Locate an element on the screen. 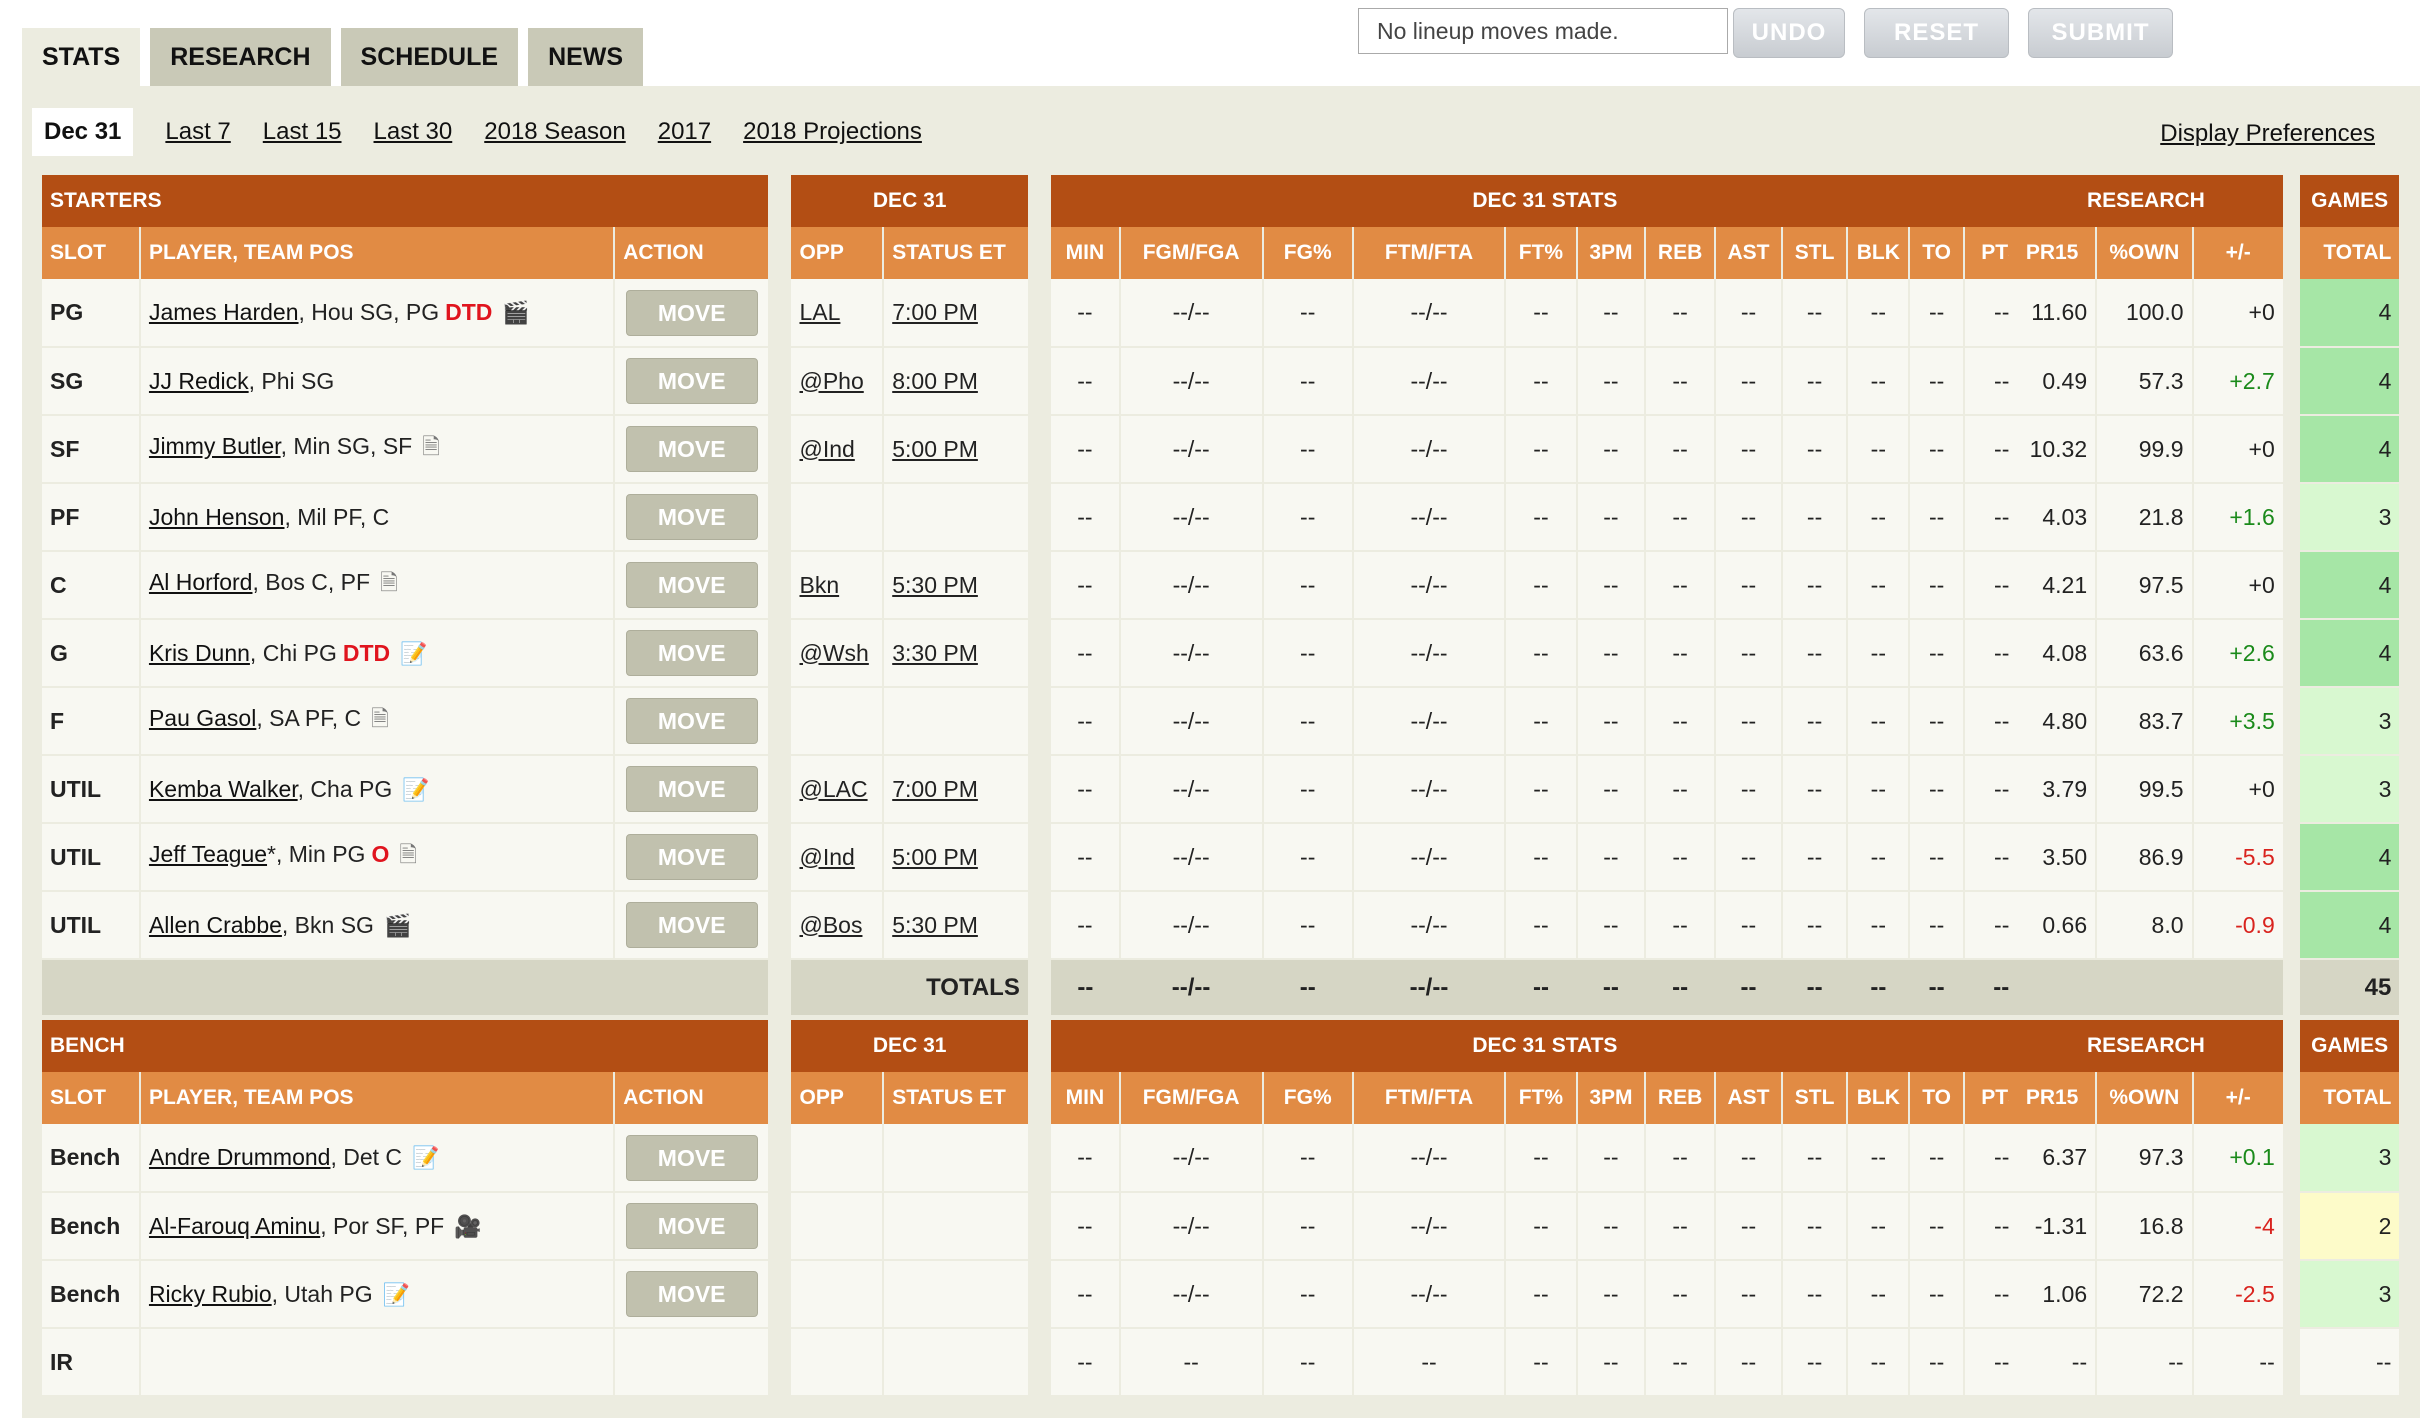 This screenshot has width=2420, height=1418. period-last7: Last 7 is located at coordinates (197, 132).